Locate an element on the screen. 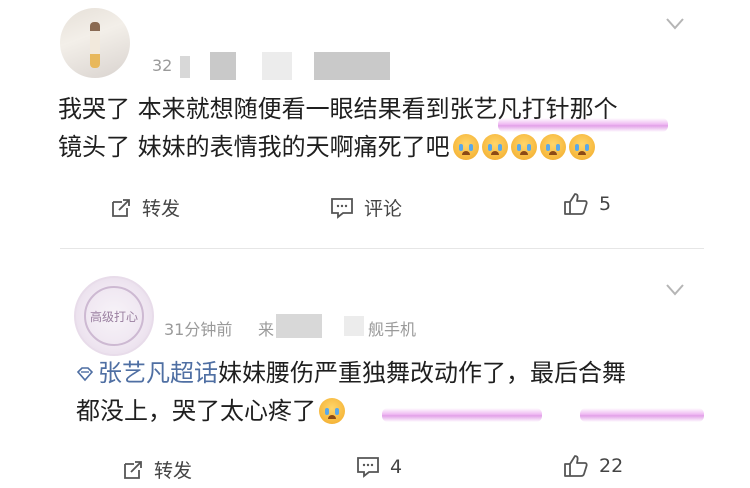 The height and width of the screenshot is (488, 750). like-count: 5 is located at coordinates (605, 204).